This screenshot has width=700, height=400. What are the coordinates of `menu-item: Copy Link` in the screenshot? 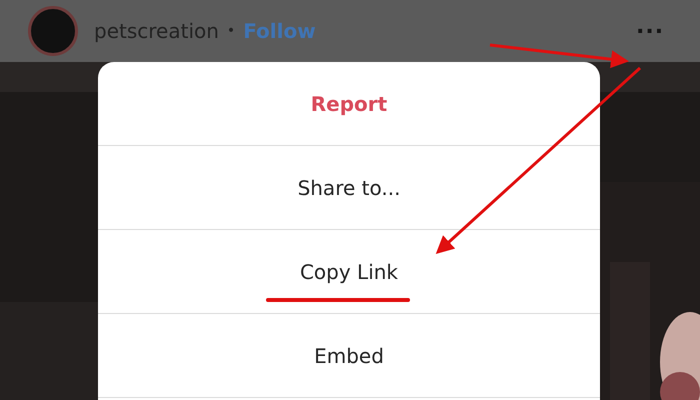 It's located at (349, 271).